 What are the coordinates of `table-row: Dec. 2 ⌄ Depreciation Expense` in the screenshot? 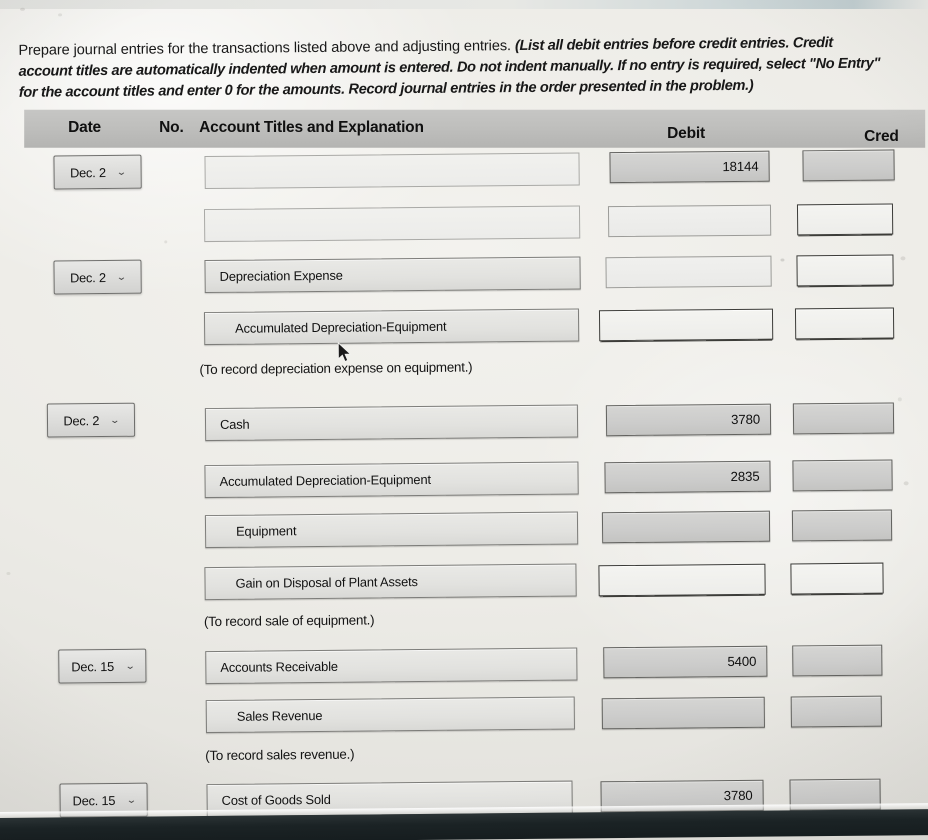 It's located at (463, 279).